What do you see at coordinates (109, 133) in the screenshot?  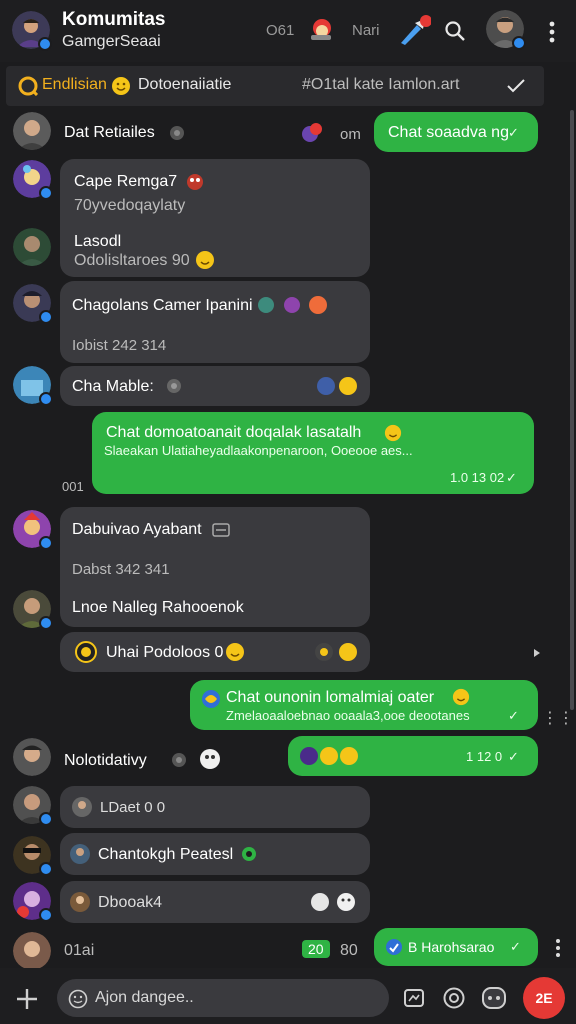 I see `sender-name: Dat Retiailes` at bounding box center [109, 133].